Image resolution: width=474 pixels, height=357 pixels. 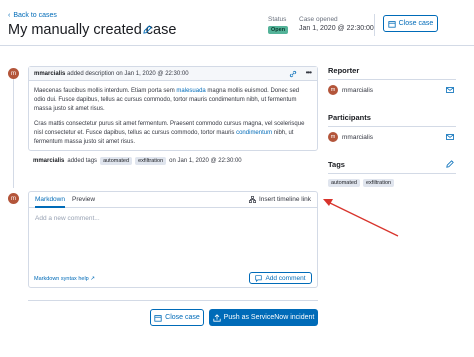 What do you see at coordinates (309, 72) in the screenshot?
I see `more-actions-icon: •••` at bounding box center [309, 72].